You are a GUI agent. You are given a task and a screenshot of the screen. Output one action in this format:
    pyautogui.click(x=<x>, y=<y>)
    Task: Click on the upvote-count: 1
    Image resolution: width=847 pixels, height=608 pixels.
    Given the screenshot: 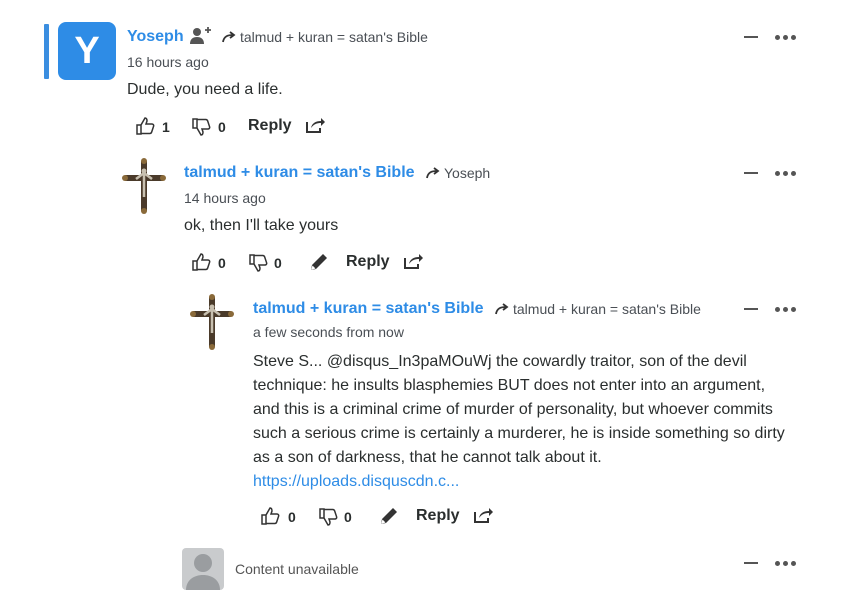 What is the action you would take?
    pyautogui.click(x=166, y=127)
    